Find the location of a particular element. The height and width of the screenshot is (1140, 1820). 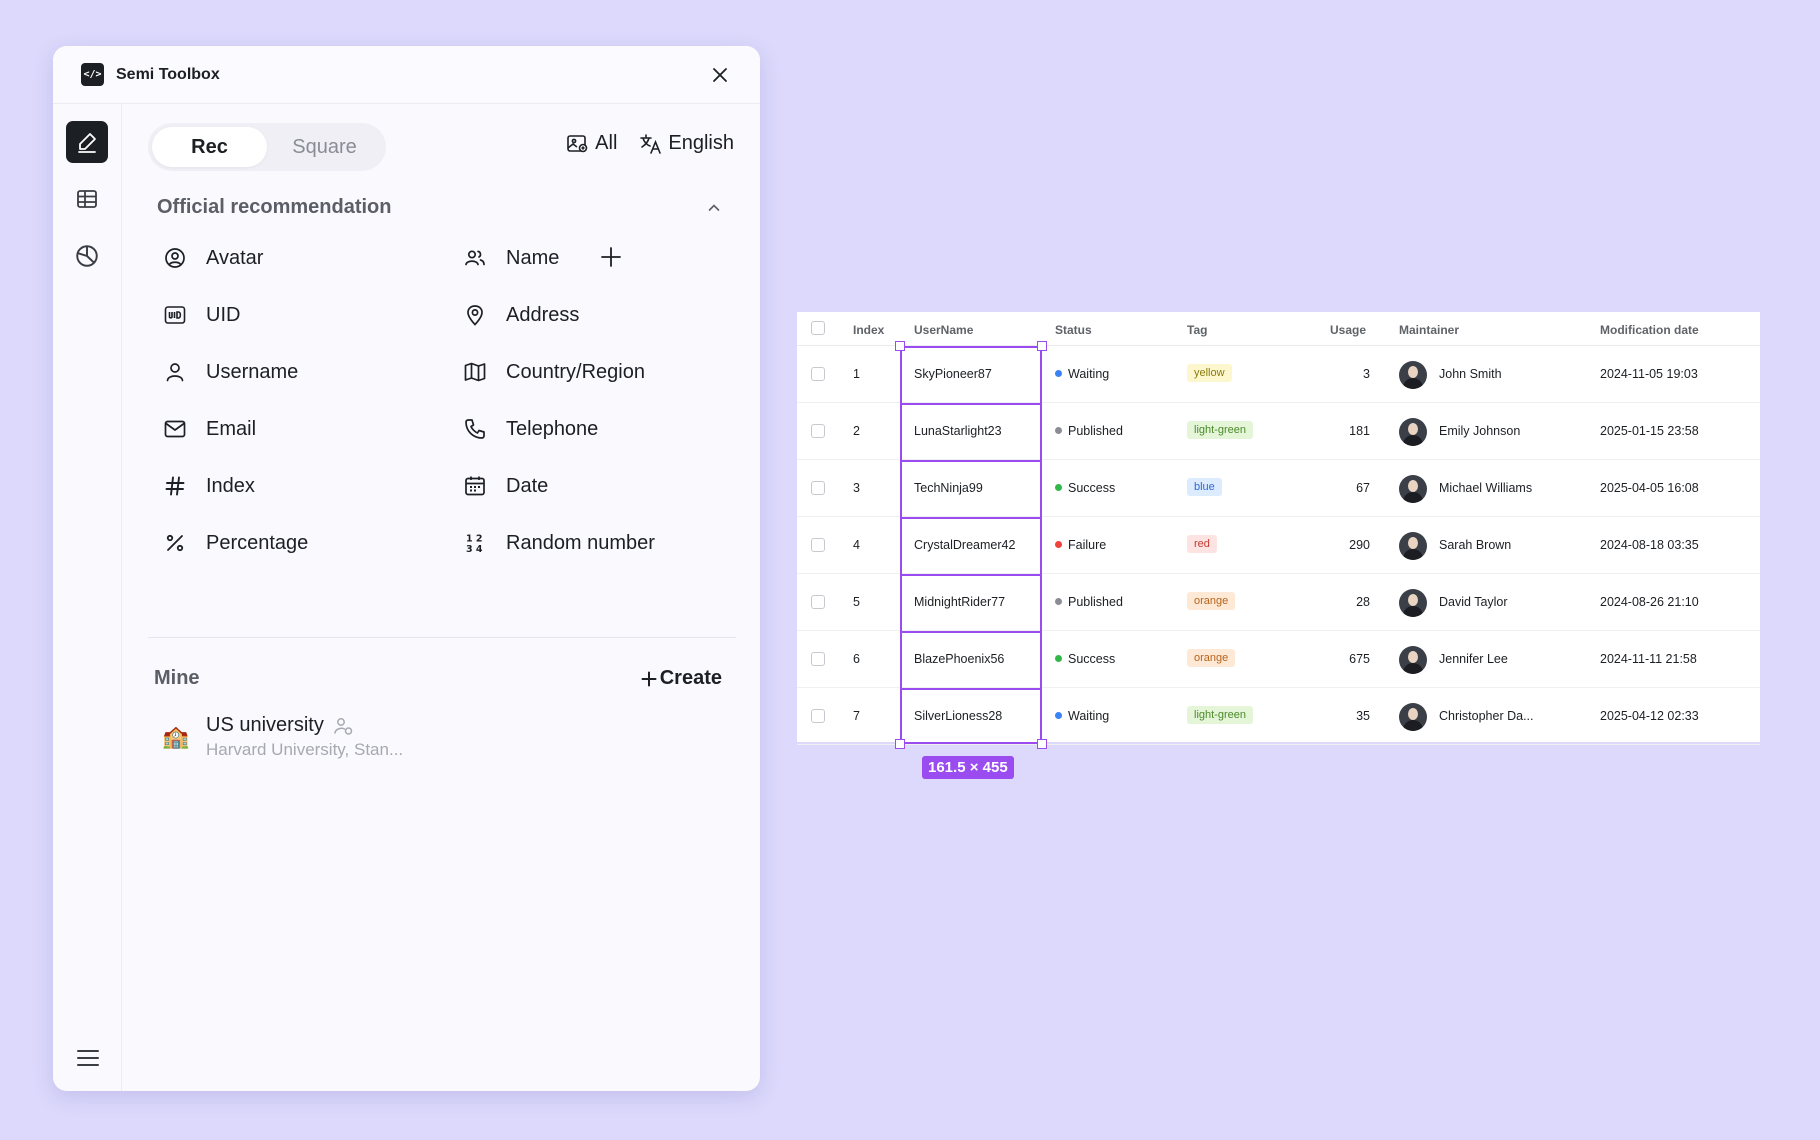

field-label: Address is located at coordinates (543, 314).